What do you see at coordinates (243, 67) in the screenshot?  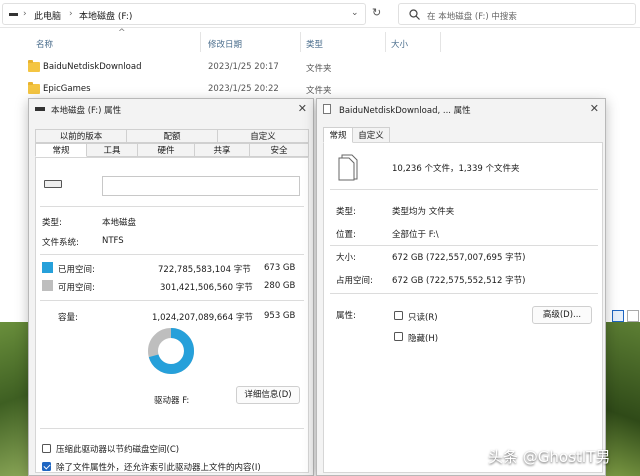 I see `file-date: 2023/1/25 20:17` at bounding box center [243, 67].